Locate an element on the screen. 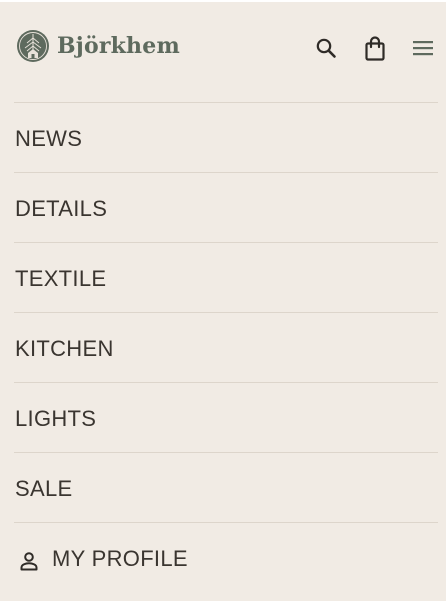  user-icon is located at coordinates (29, 560).